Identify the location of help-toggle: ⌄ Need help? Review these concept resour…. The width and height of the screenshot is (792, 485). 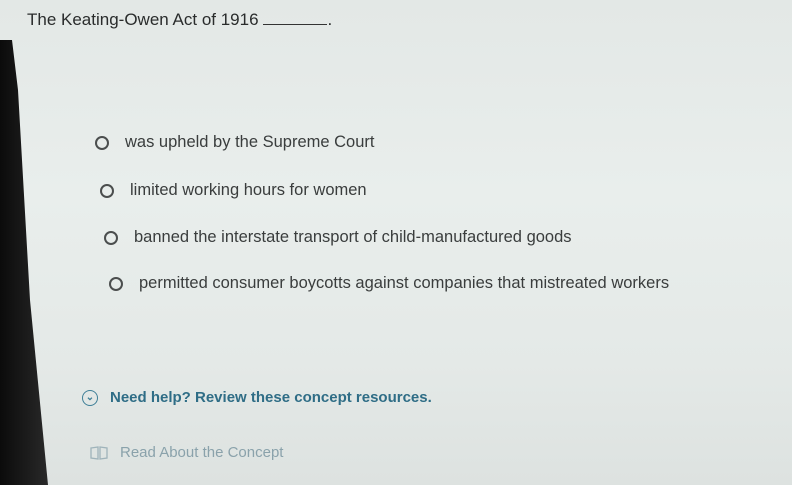
(257, 397).